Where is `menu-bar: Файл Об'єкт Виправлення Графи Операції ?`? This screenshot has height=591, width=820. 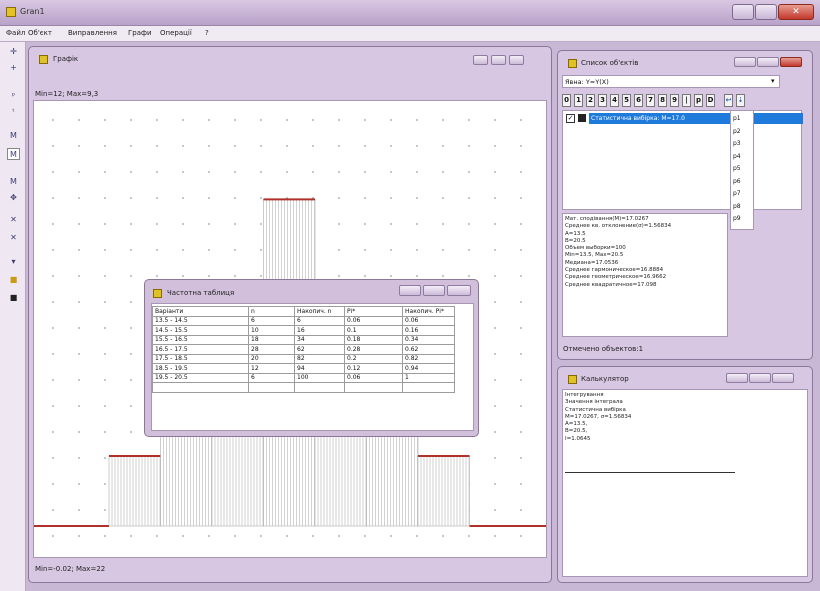 menu-bar: Файл Об'єкт Виправлення Графи Операції ? is located at coordinates (410, 34).